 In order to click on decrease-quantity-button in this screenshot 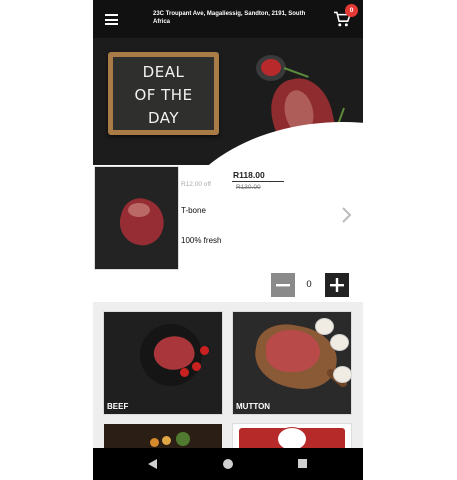, I will do `click(283, 285)`.